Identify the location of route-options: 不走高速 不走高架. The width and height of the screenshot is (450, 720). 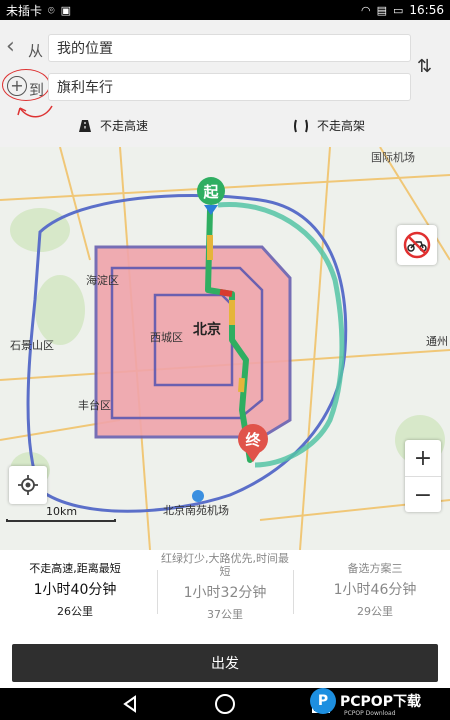
(225, 125).